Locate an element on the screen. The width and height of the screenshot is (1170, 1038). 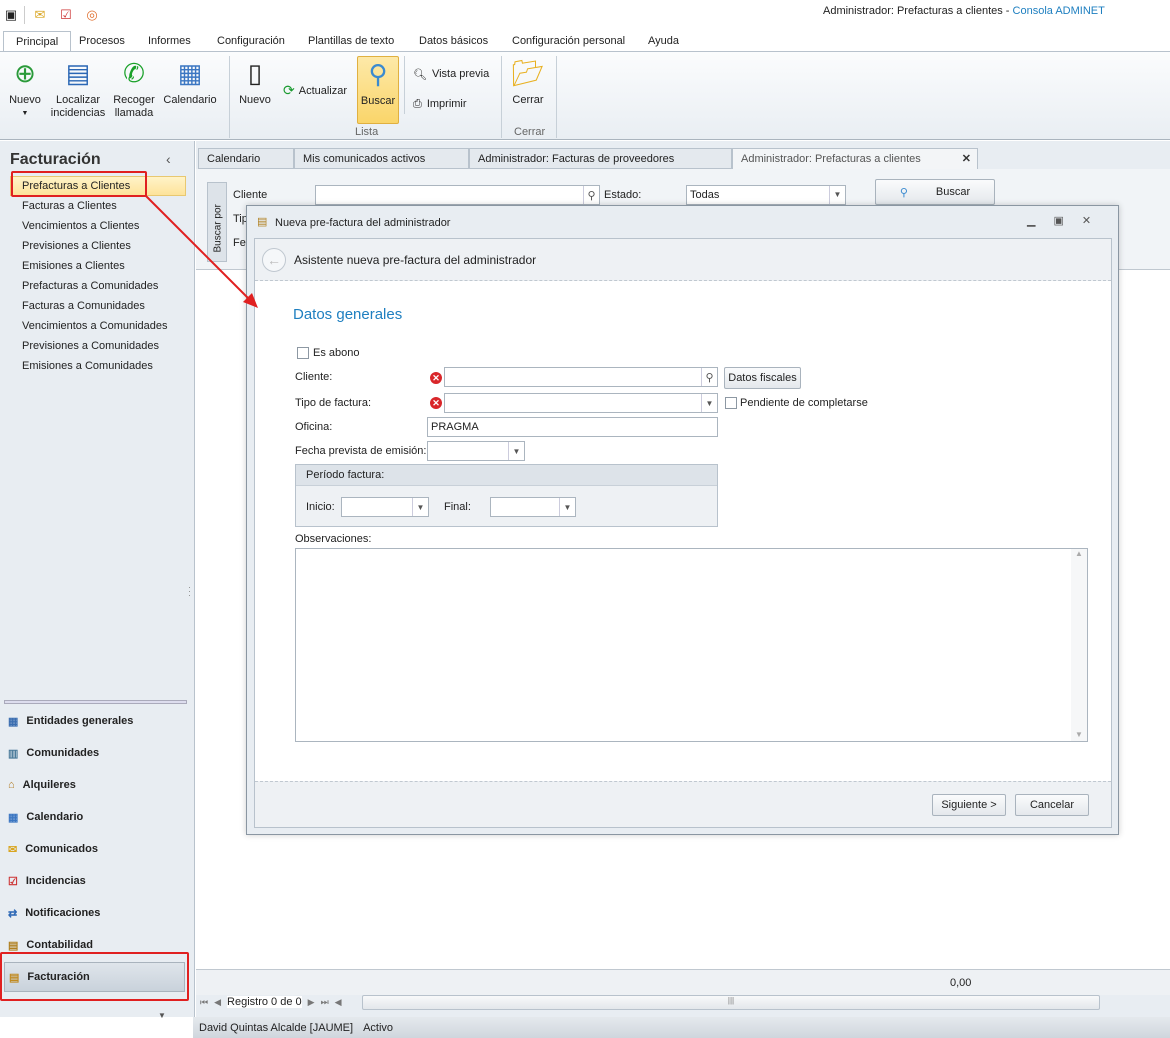
nuevo-dropdown-button: ⊕ Nuevo ▼ is located at coordinates (25, 91).